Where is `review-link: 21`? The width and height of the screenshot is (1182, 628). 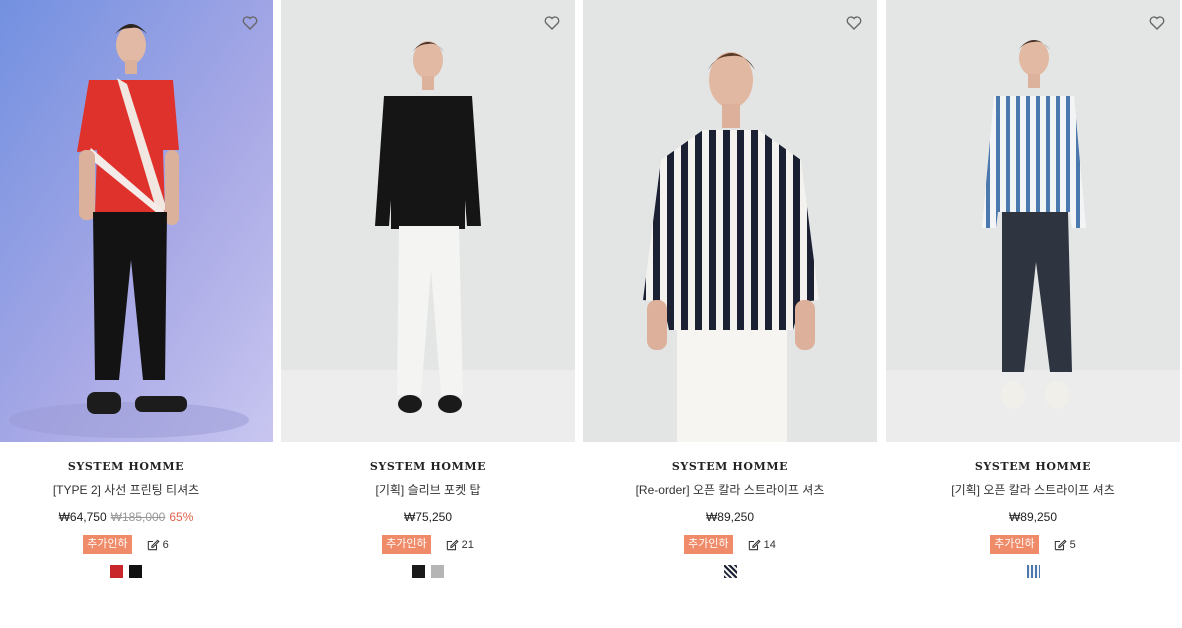 review-link: 21 is located at coordinates (459, 545).